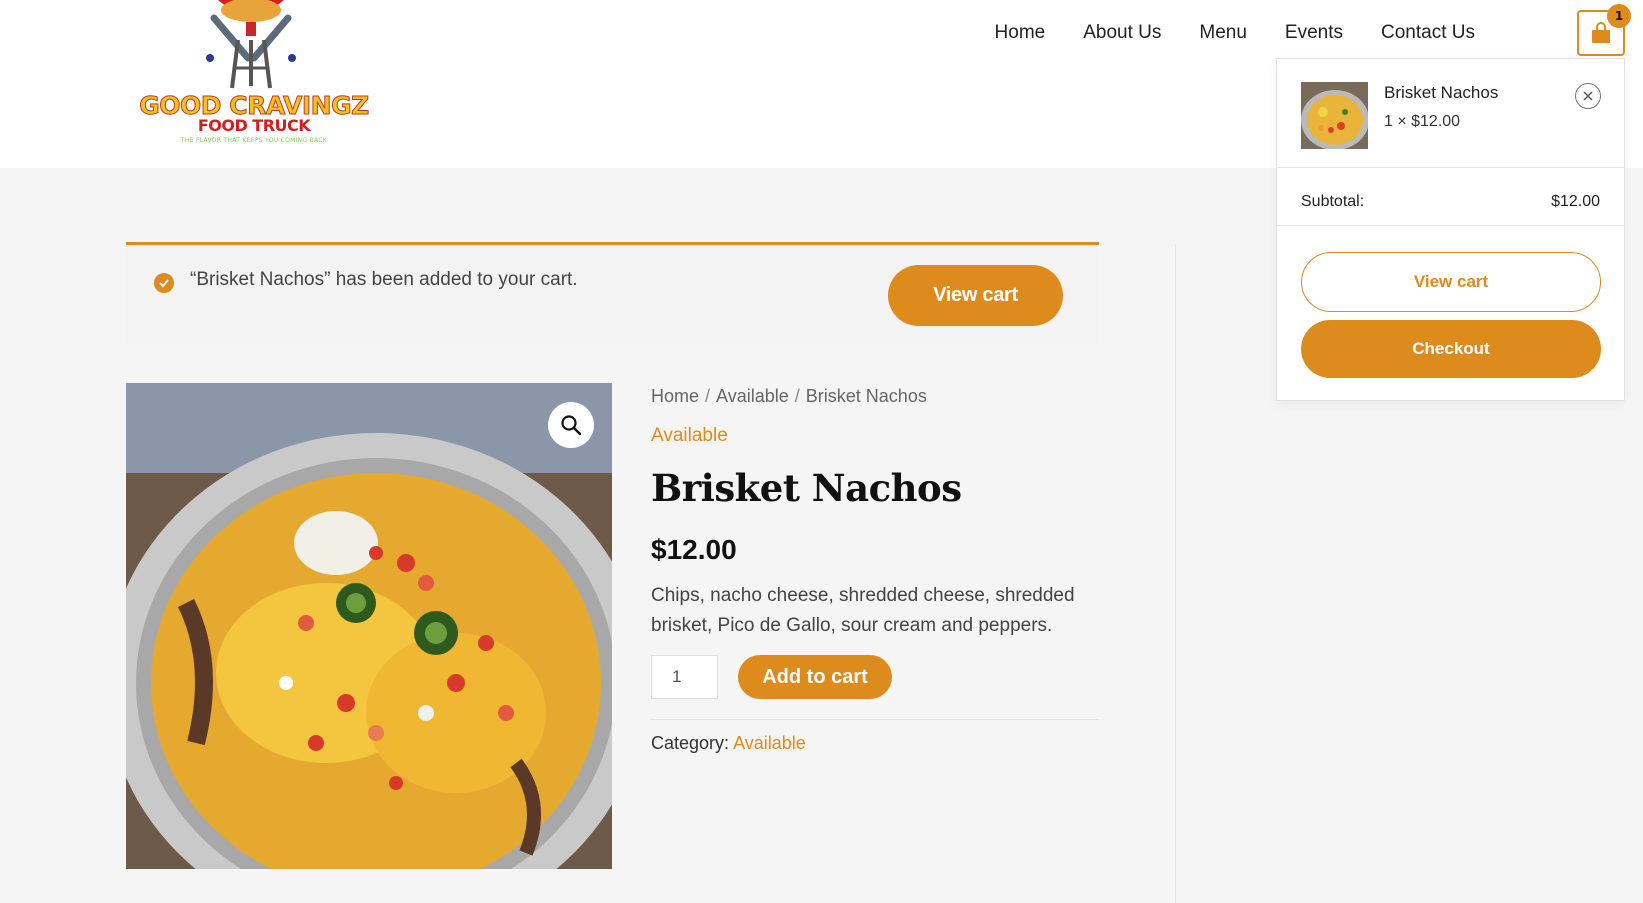 This screenshot has width=1643, height=903. What do you see at coordinates (684, 677) in the screenshot?
I see `quantity-input` at bounding box center [684, 677].